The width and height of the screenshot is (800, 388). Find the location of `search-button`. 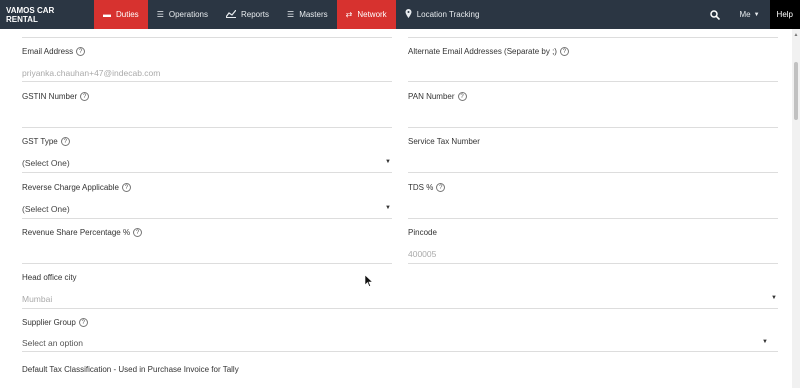

search-button is located at coordinates (715, 14).